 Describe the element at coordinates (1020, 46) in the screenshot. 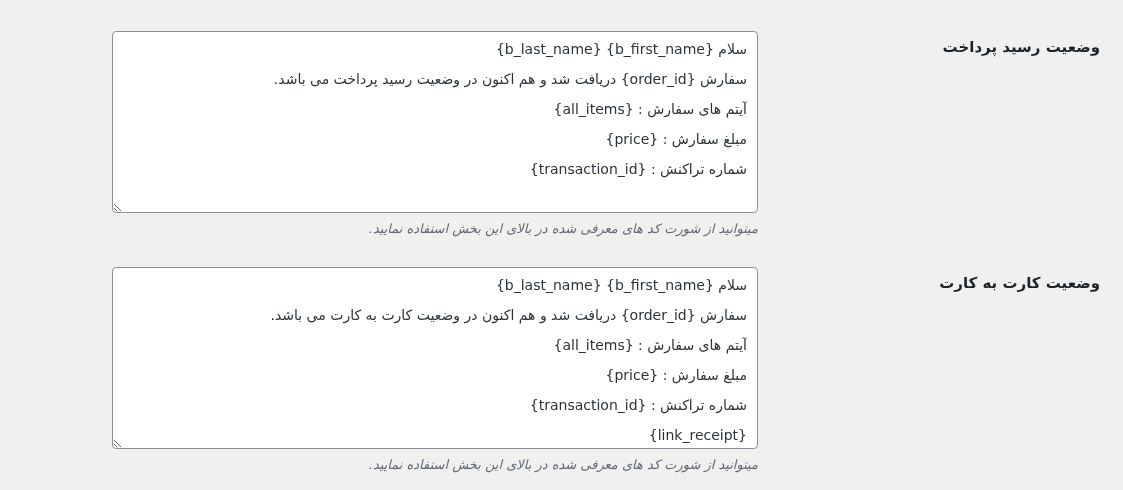

I see `setting-label: وضعیت رسید پرداخت` at that location.